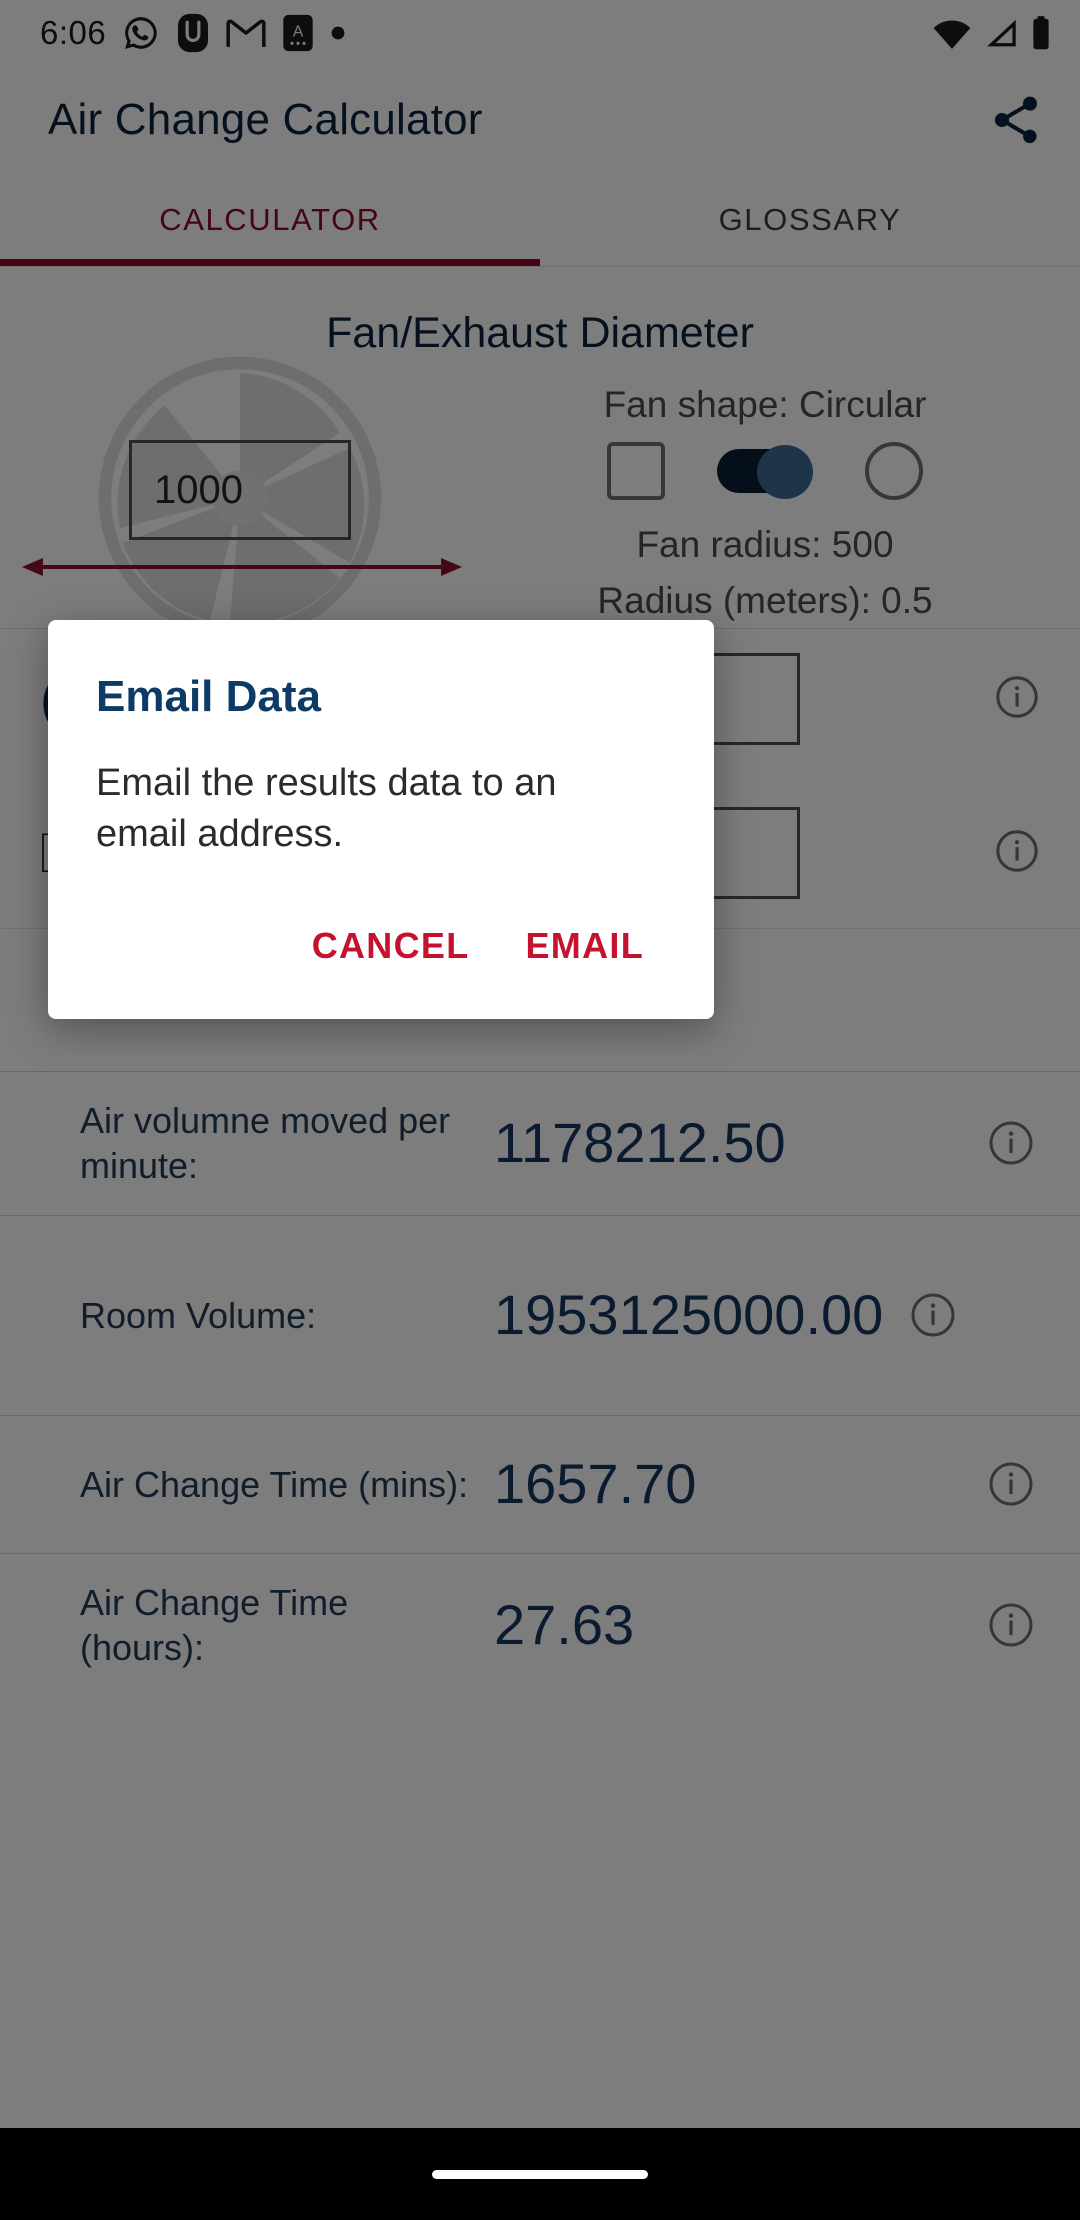 This screenshot has width=1080, height=2220. I want to click on shape-controls, so click(765, 471).